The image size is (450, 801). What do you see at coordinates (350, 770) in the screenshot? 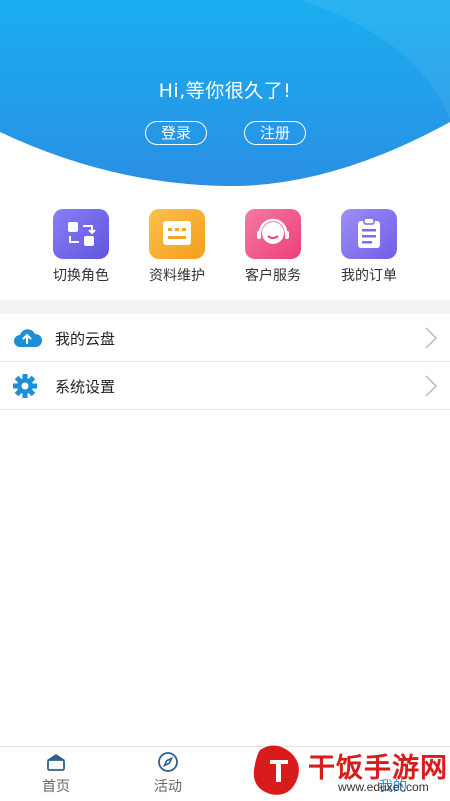
I see `watermark: 干饭手游网 www.eduxet.com` at bounding box center [350, 770].